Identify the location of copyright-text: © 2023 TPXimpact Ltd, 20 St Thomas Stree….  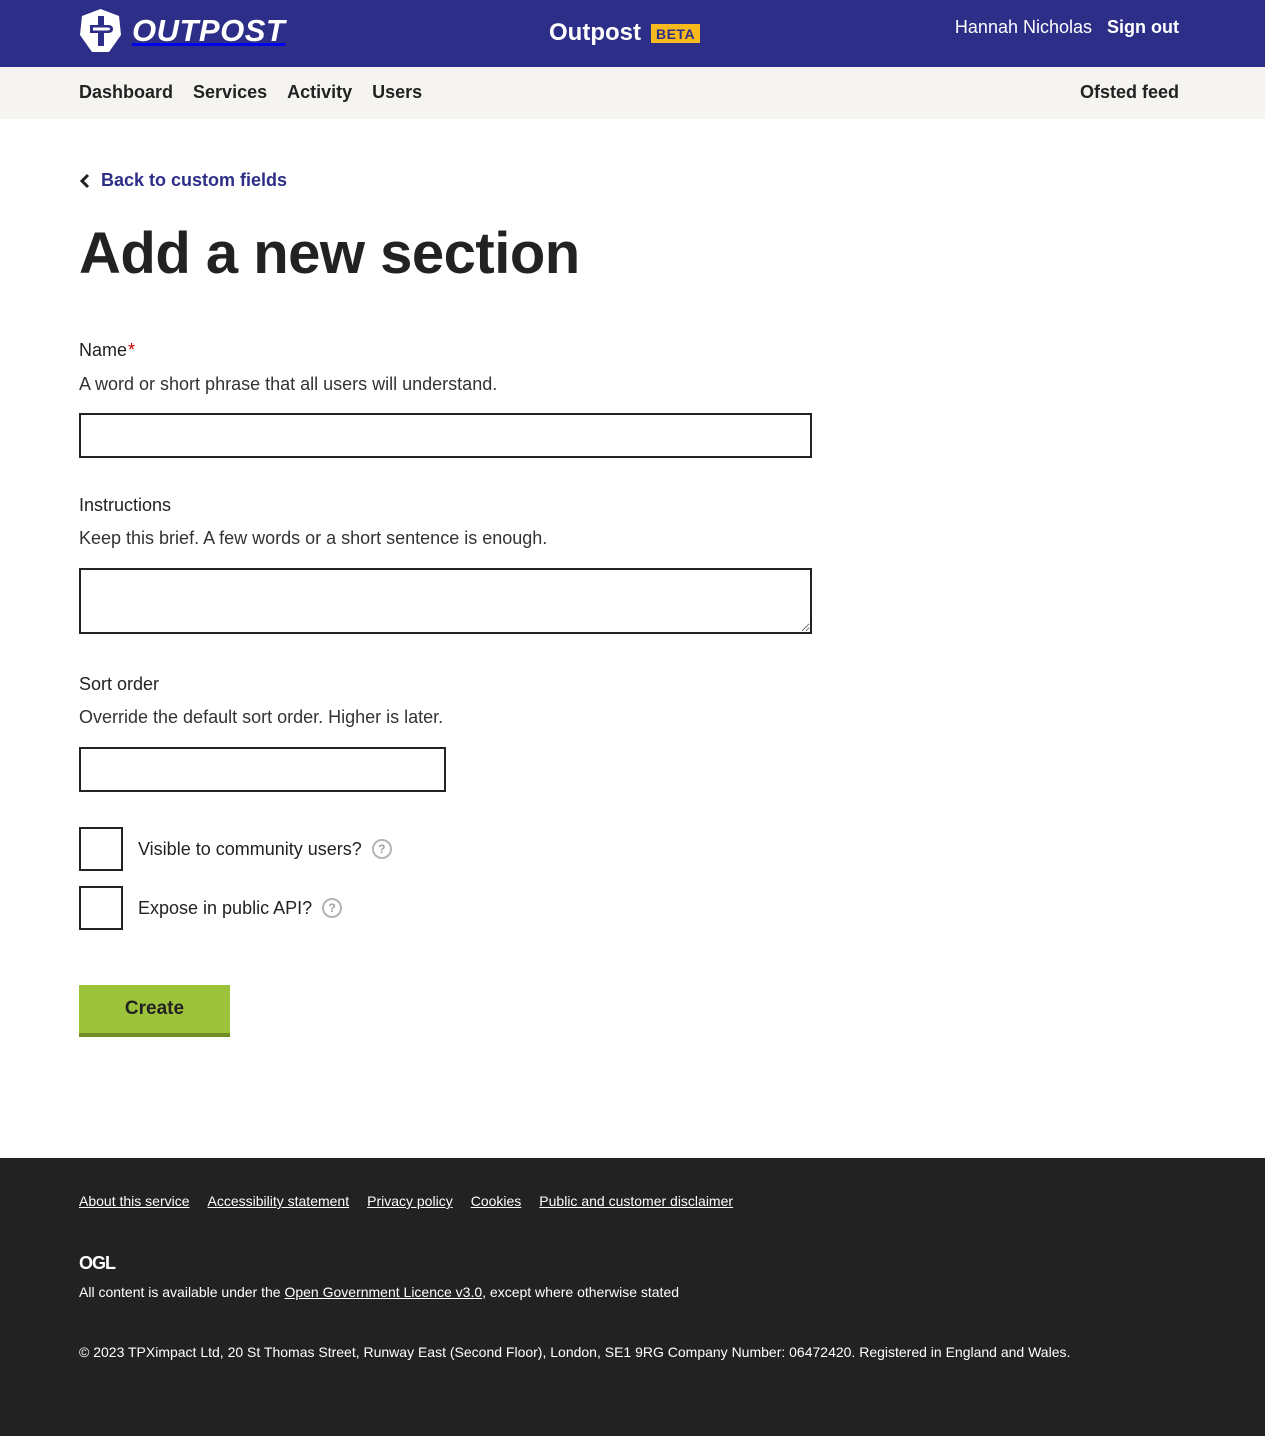
(575, 1352).